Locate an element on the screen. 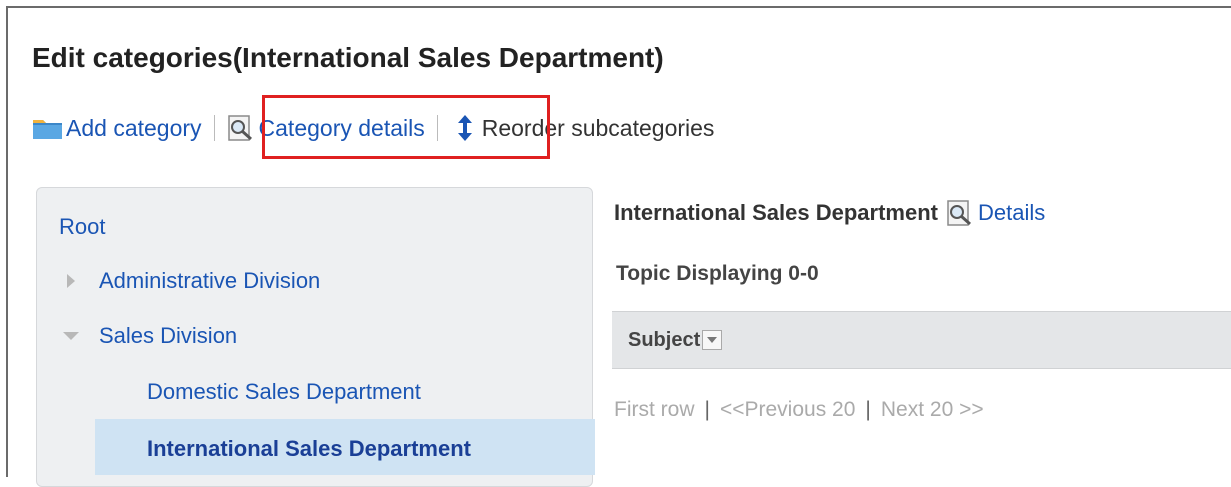 Image resolution: width=1231 pixels, height=487 pixels. expand-arrow-icon is located at coordinates (71, 281).